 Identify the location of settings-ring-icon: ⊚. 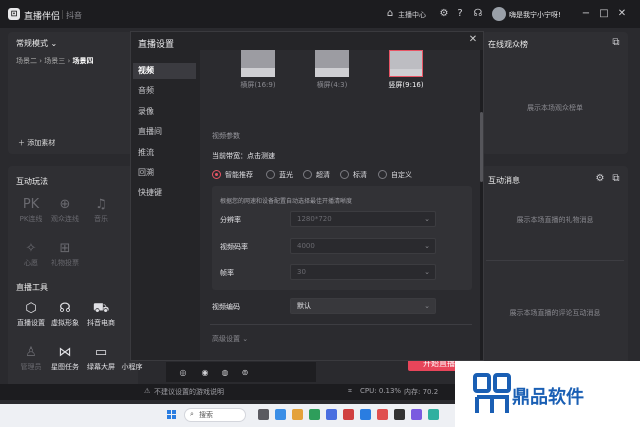
(245, 373).